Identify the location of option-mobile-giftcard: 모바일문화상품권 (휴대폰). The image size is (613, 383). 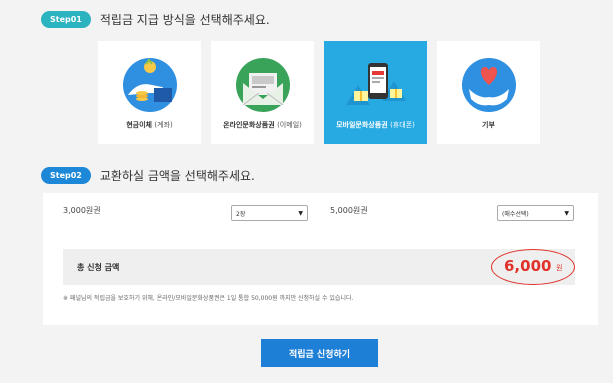
(375, 92).